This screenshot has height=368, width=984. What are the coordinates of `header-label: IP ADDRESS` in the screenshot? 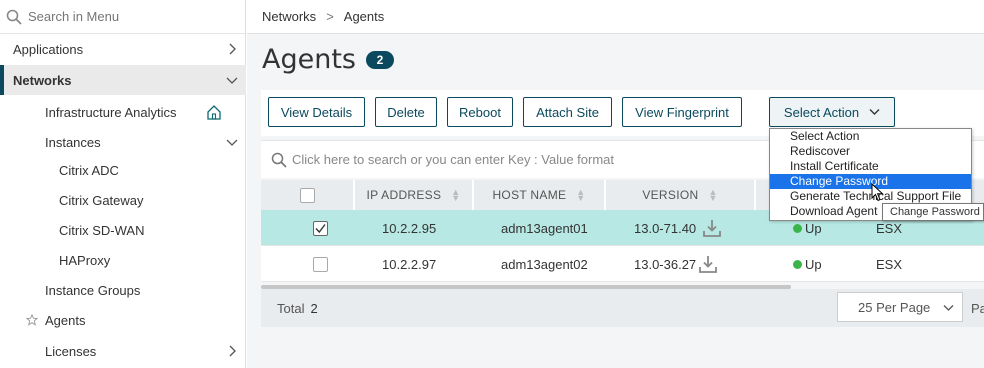 It's located at (404, 195).